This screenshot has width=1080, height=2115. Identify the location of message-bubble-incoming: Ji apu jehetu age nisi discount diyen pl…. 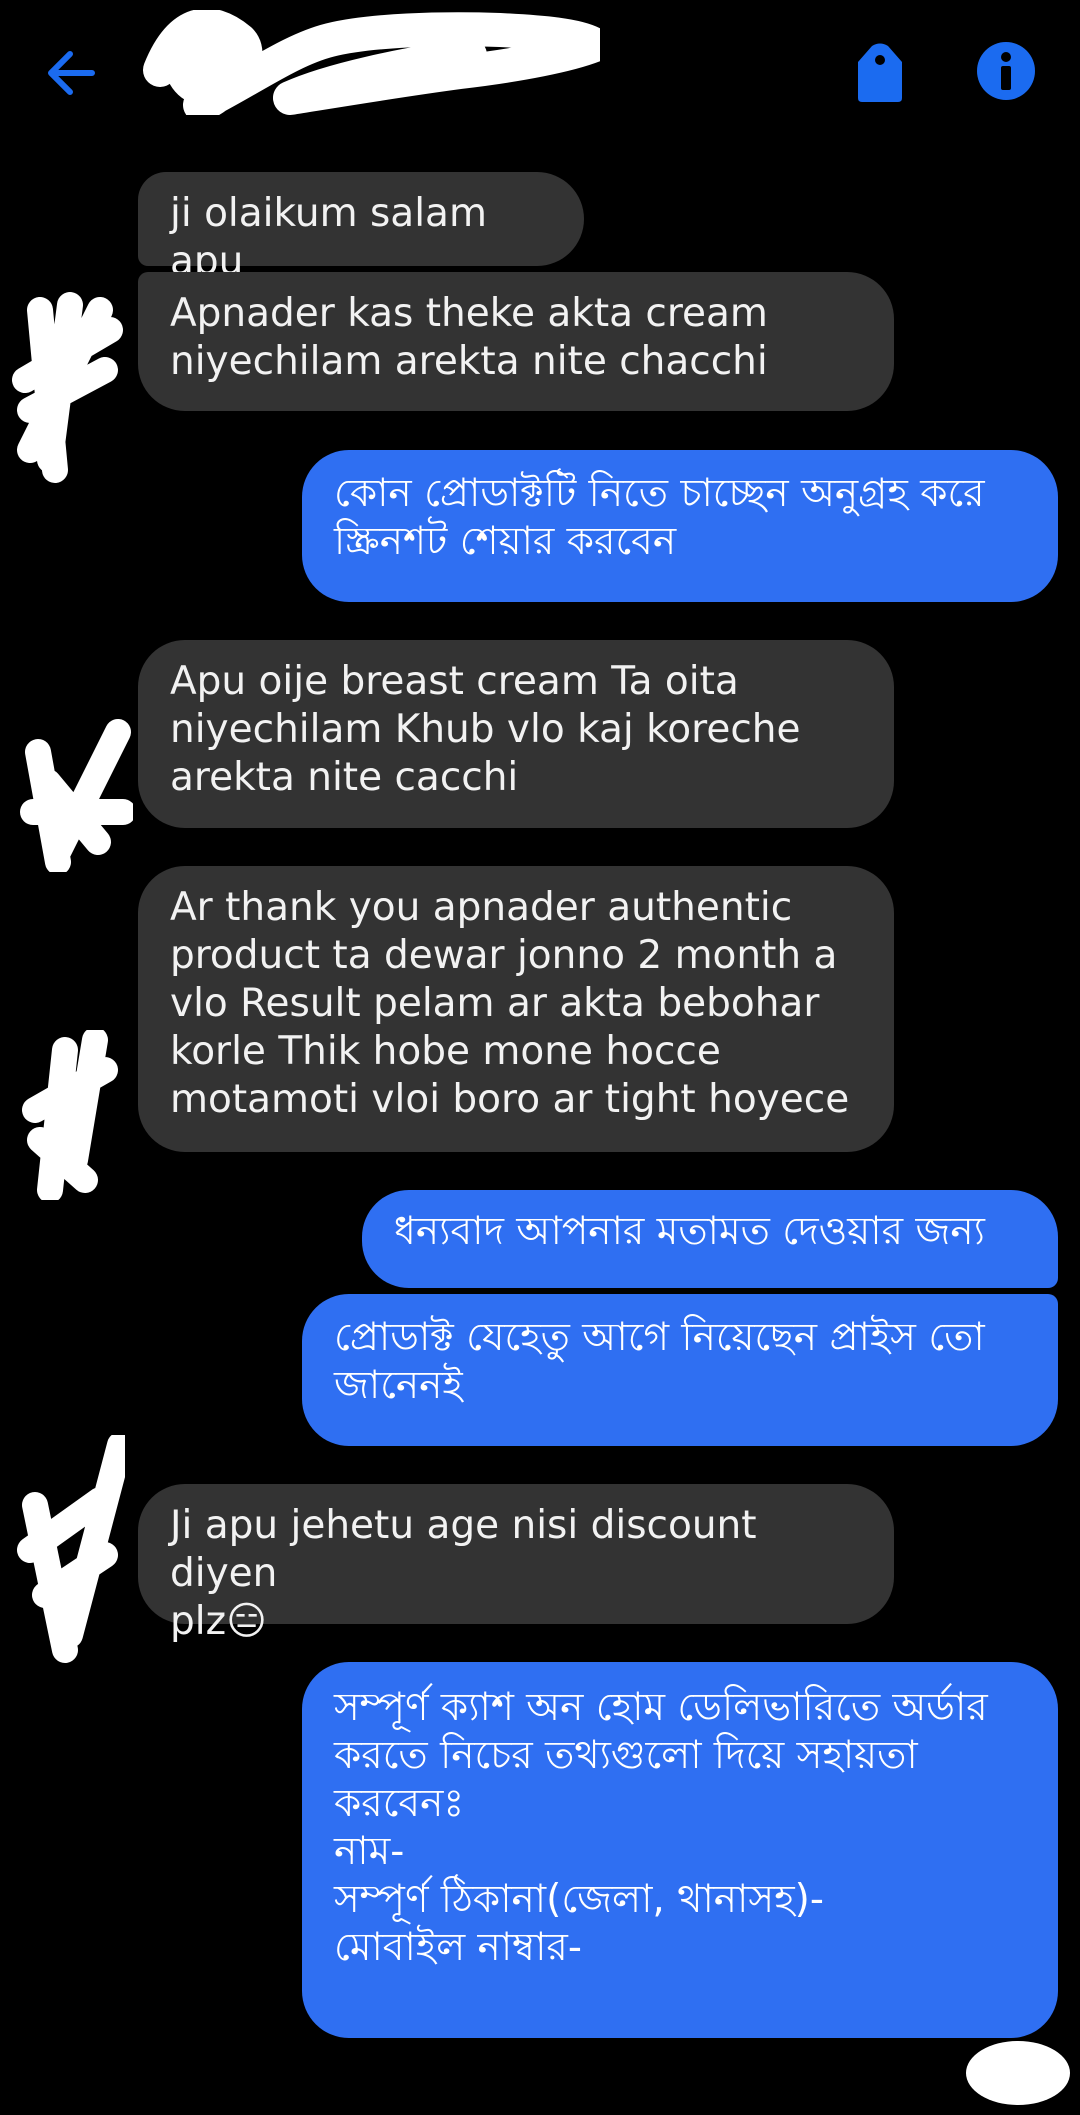
(516, 1564).